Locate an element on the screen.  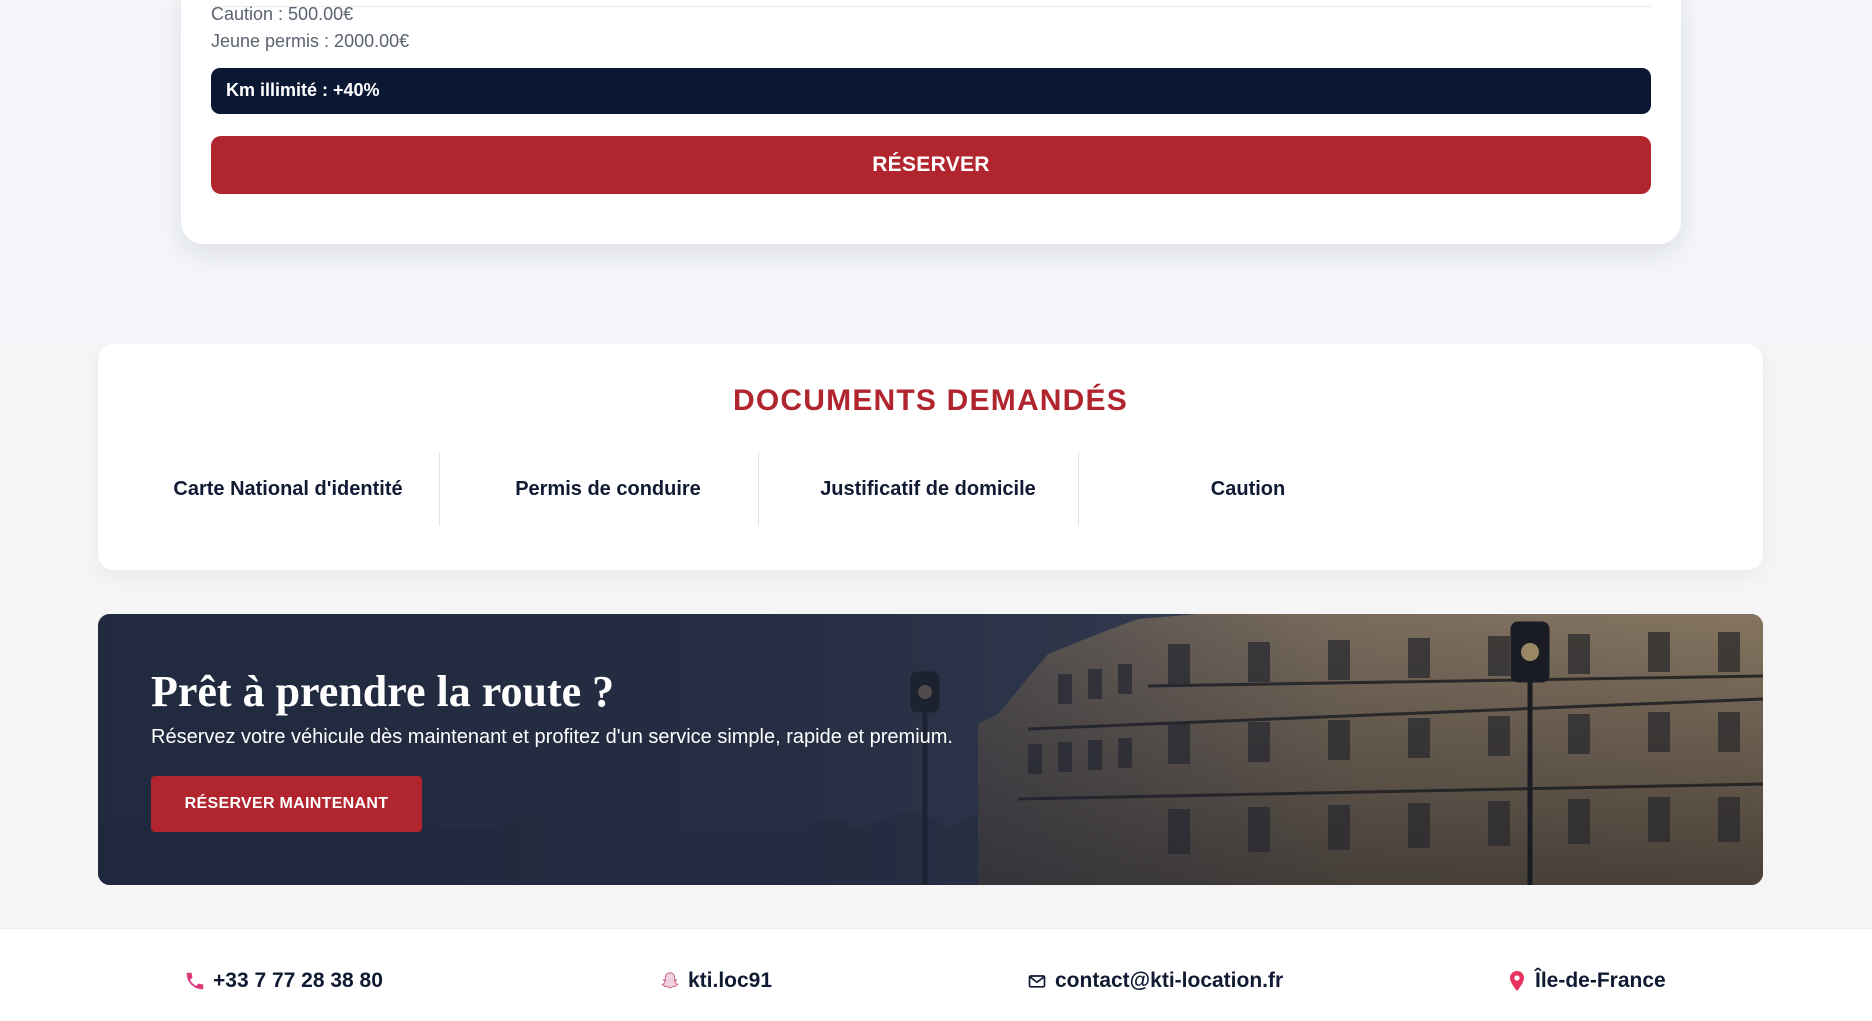
young-license-fee: Jeune permis : 2000.00€ is located at coordinates (310, 41).